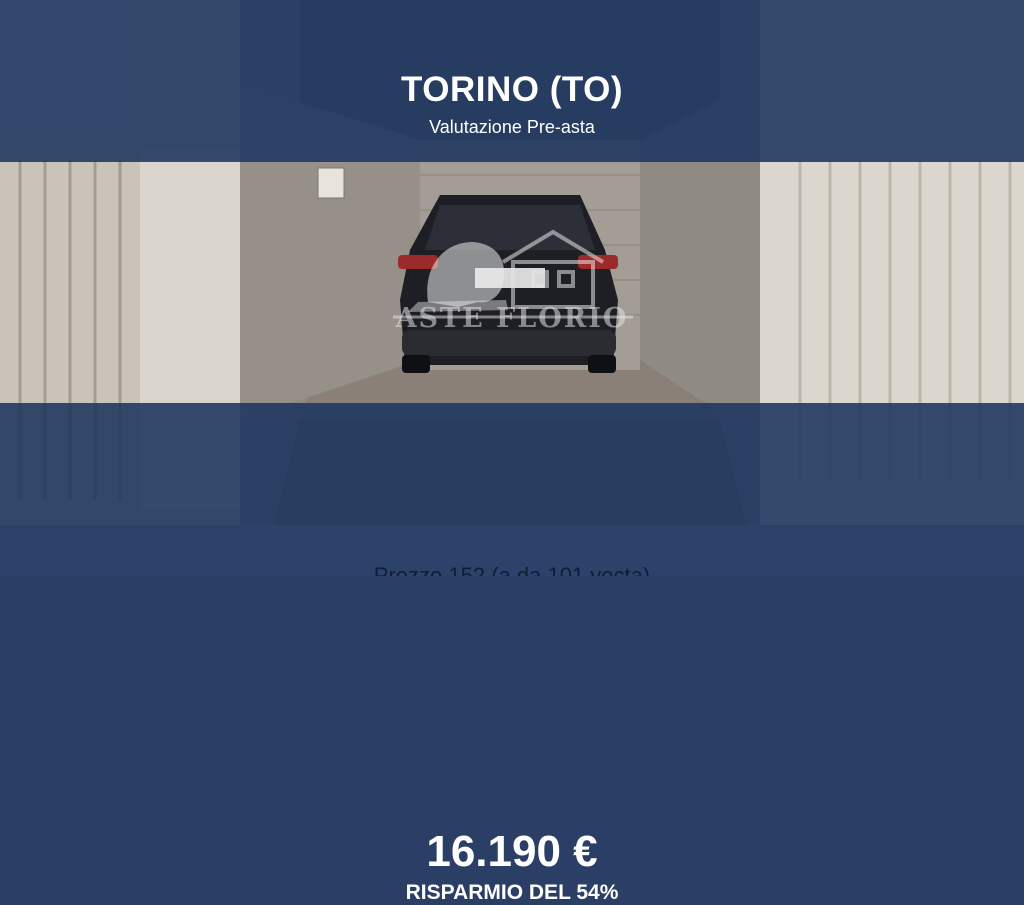 This screenshot has width=1024, height=905. What do you see at coordinates (512, 851) in the screenshot?
I see `price-value: 16.190 €` at bounding box center [512, 851].